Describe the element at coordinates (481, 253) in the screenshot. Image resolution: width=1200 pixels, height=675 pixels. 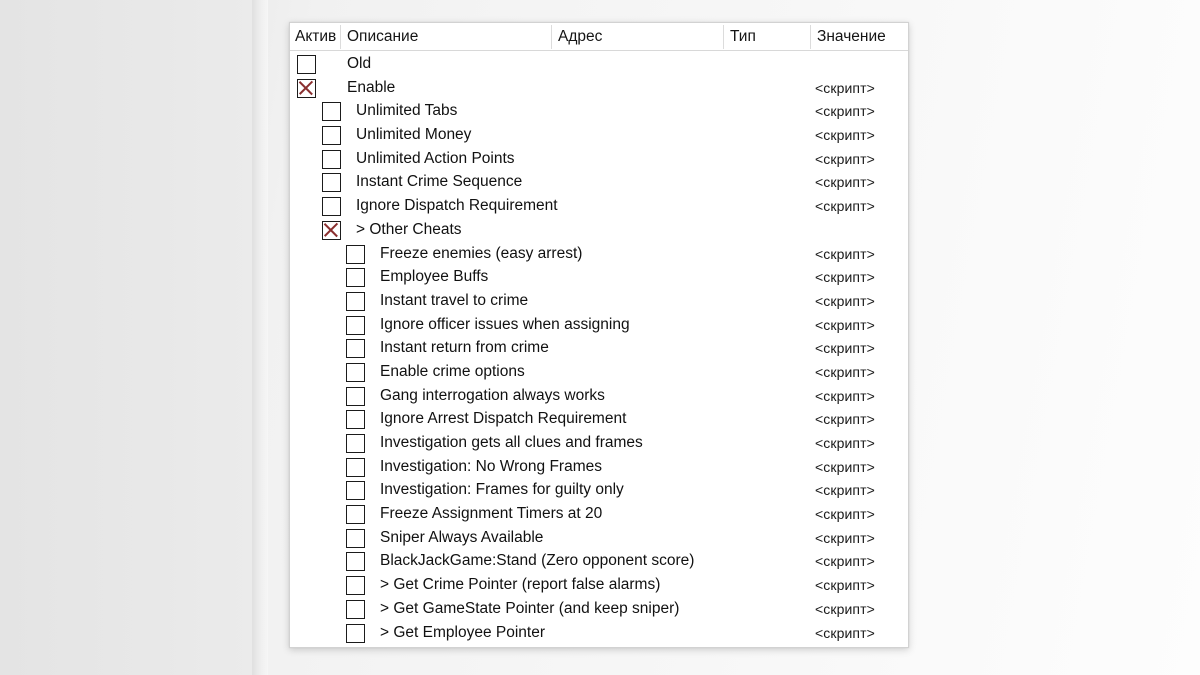
I see `row-description-label: Freeze enemies (easy arrest)` at that location.